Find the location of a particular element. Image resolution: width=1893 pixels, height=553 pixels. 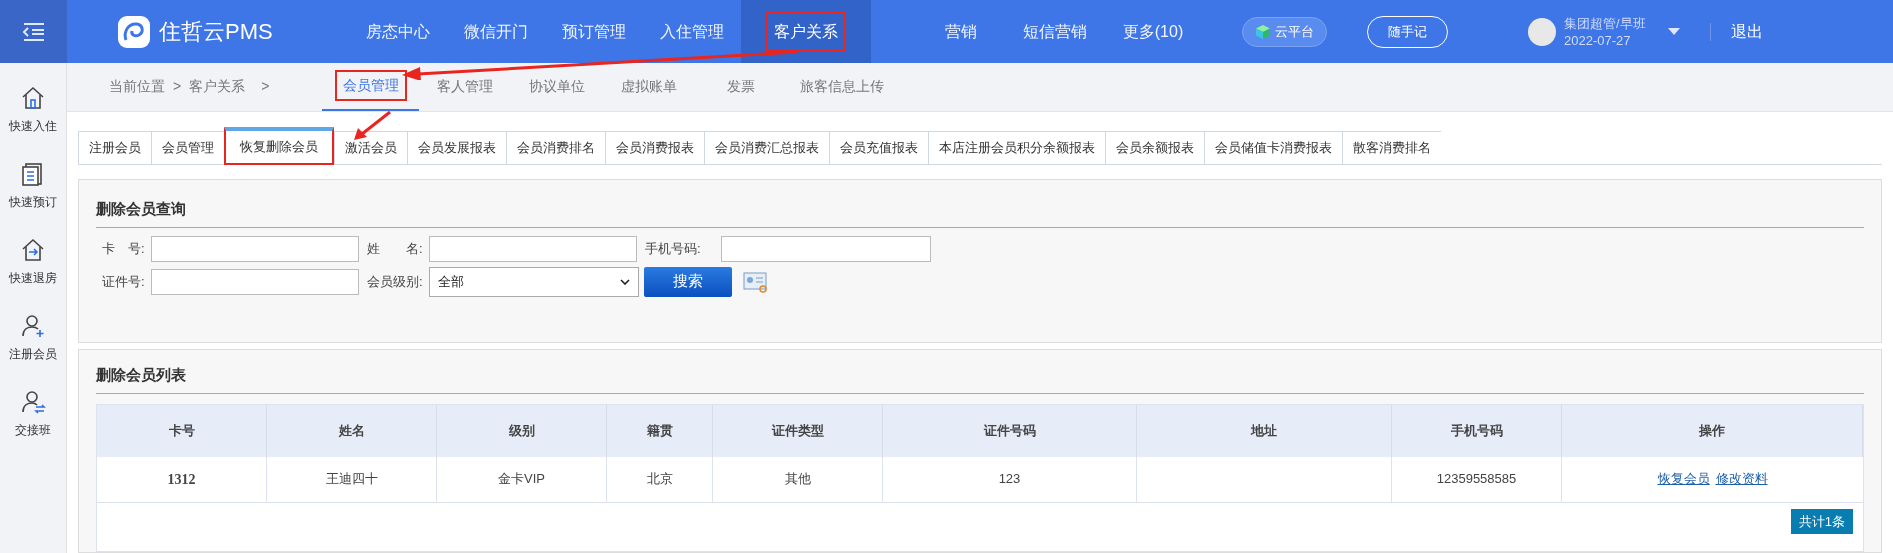

action-link: 恢复会员 is located at coordinates (1683, 479).